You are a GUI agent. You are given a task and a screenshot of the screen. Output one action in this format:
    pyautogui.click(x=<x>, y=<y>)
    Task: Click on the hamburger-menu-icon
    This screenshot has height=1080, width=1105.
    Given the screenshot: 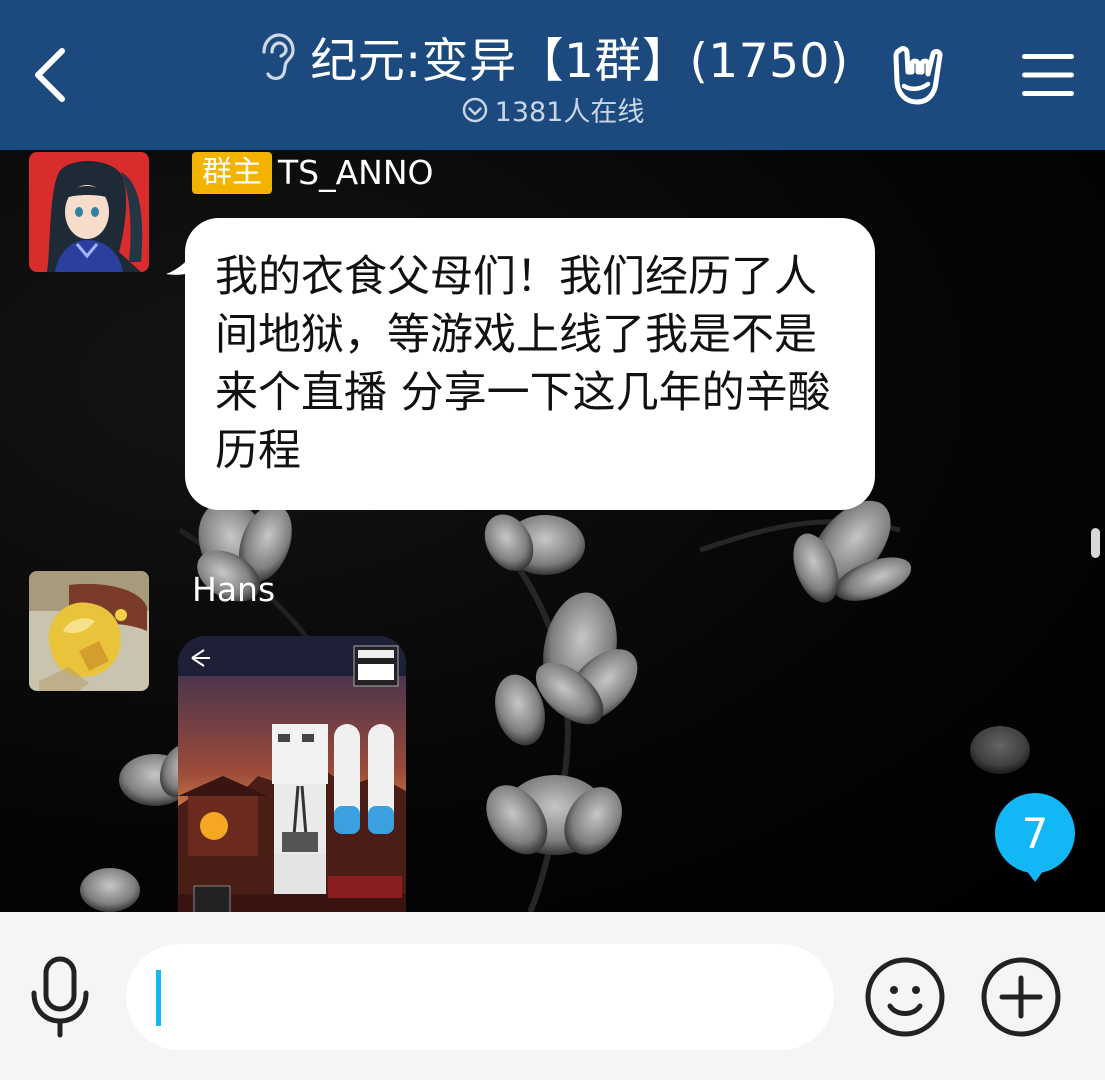 What is the action you would take?
    pyautogui.click(x=1048, y=75)
    